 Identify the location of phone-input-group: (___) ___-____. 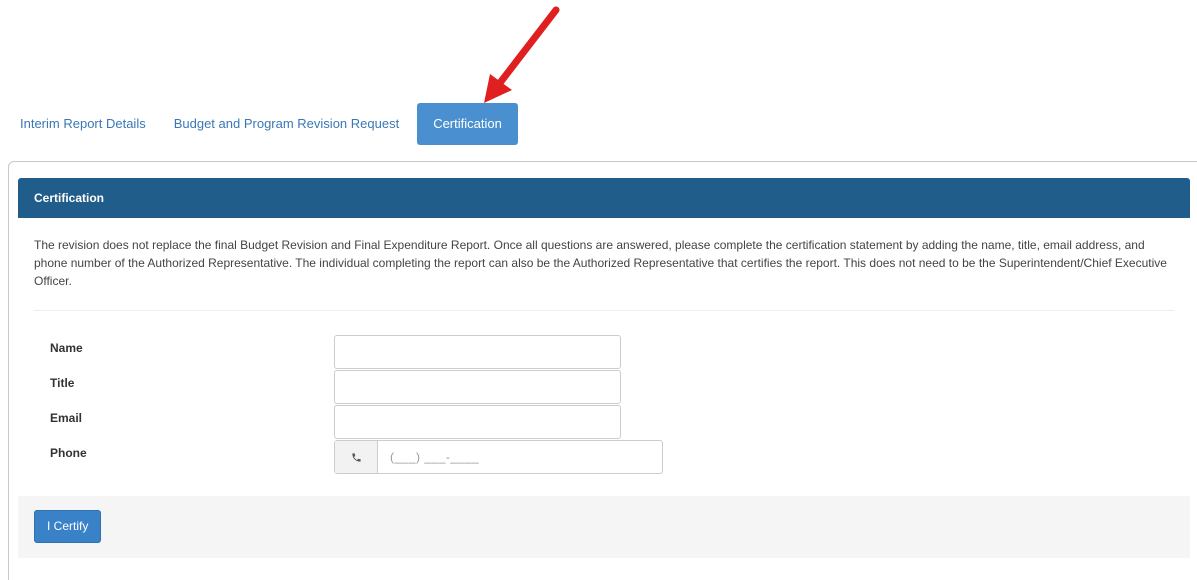
(498, 457).